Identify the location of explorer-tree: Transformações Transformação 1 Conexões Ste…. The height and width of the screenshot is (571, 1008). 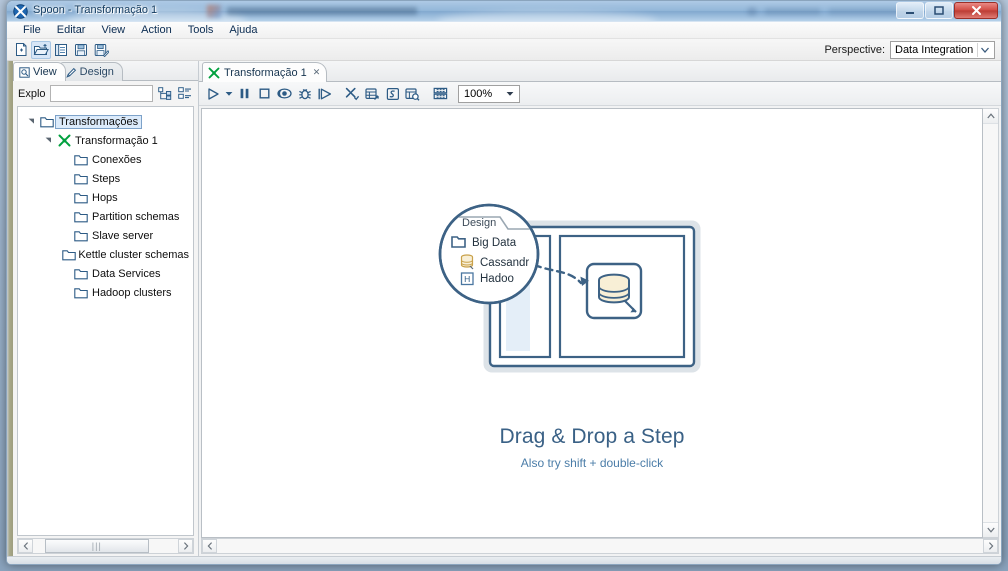
(105, 321).